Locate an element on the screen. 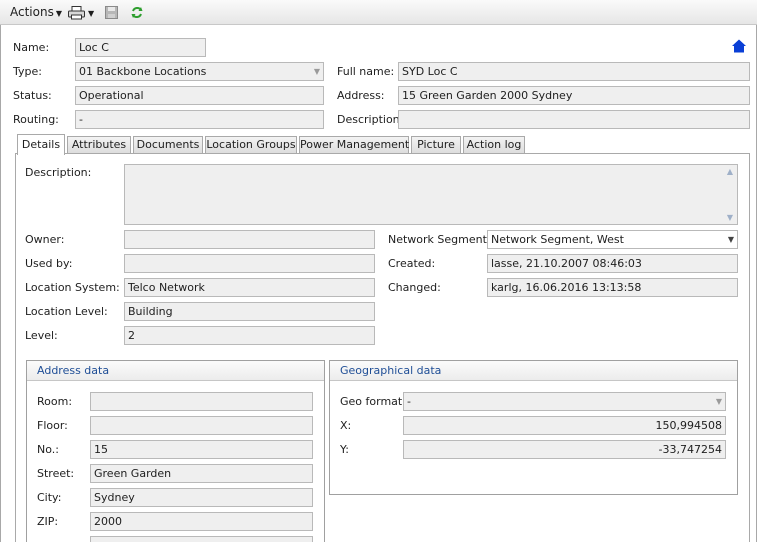 The width and height of the screenshot is (757, 542). netseg-label: Network Segments: is located at coordinates (442, 239).